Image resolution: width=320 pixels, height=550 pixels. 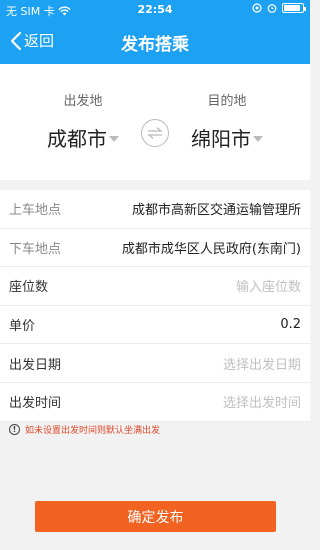 I want to click on page-title: 发布搭乘, so click(x=155, y=45).